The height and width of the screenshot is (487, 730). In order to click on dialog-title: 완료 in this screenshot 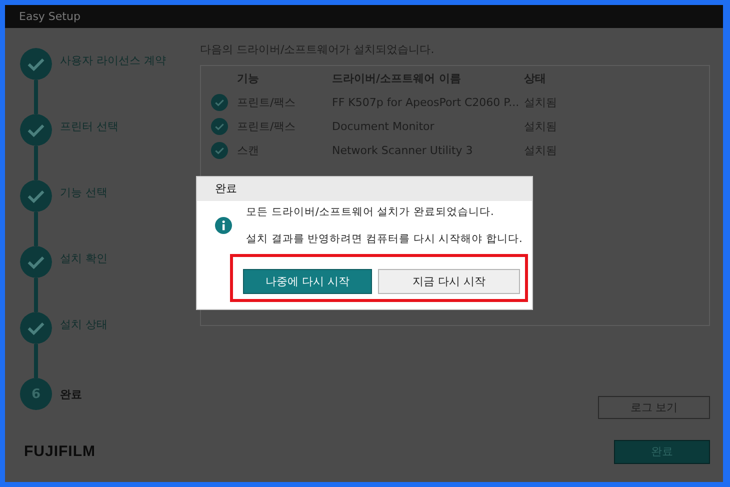, I will do `click(364, 189)`.